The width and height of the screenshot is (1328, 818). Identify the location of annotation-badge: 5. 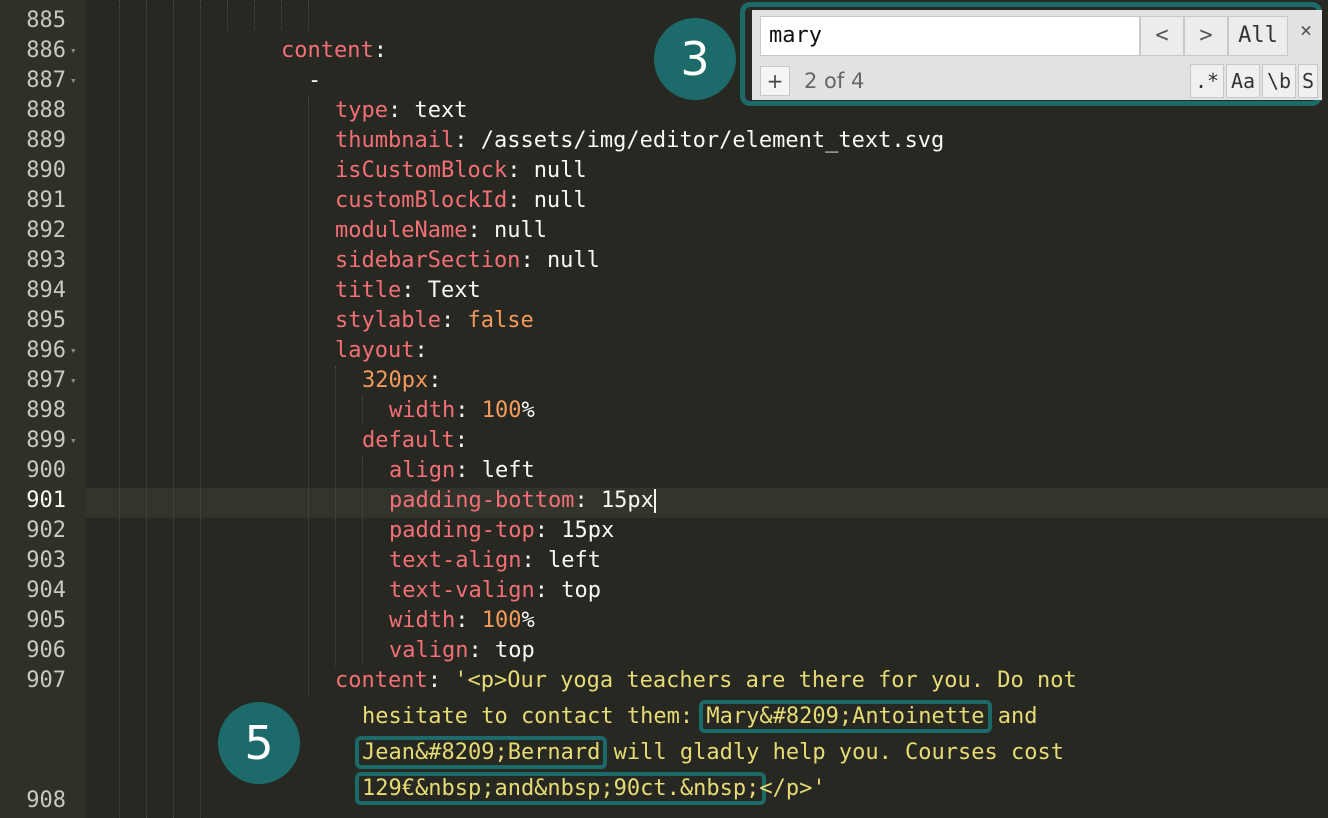
(259, 743).